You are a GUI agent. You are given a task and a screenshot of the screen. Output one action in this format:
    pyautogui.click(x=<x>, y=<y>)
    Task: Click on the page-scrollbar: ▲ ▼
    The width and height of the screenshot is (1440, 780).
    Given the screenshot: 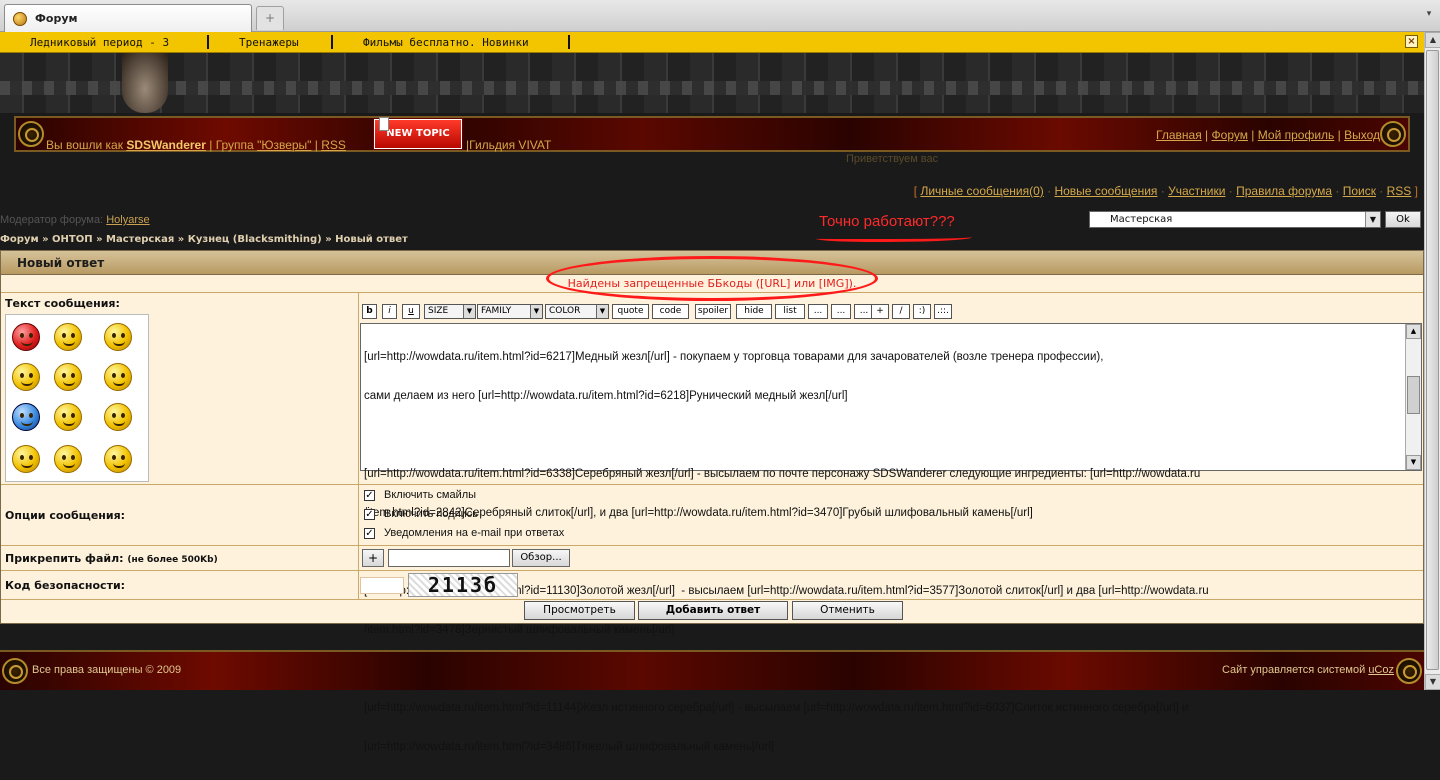 What is the action you would take?
    pyautogui.click(x=1432, y=361)
    